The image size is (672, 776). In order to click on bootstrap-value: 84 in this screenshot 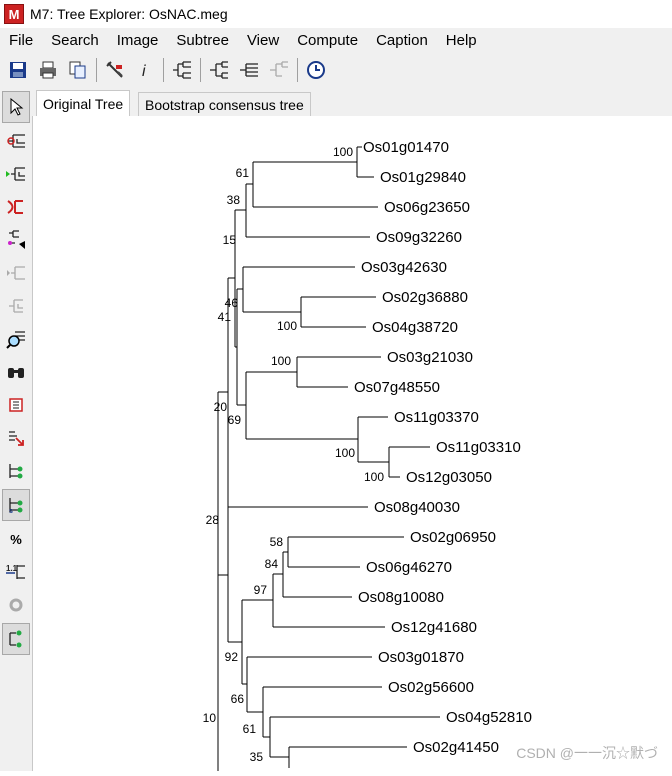, I will do `click(272, 564)`.